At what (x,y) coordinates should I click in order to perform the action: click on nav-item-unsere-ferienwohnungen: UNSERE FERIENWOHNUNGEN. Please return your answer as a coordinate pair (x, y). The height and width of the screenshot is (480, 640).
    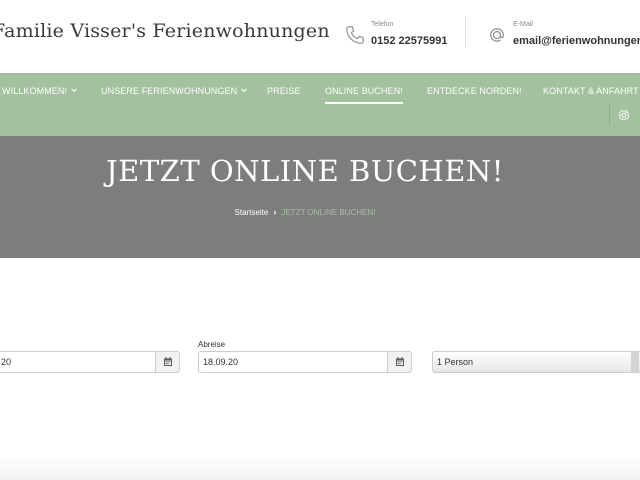
    Looking at the image, I should click on (174, 91).